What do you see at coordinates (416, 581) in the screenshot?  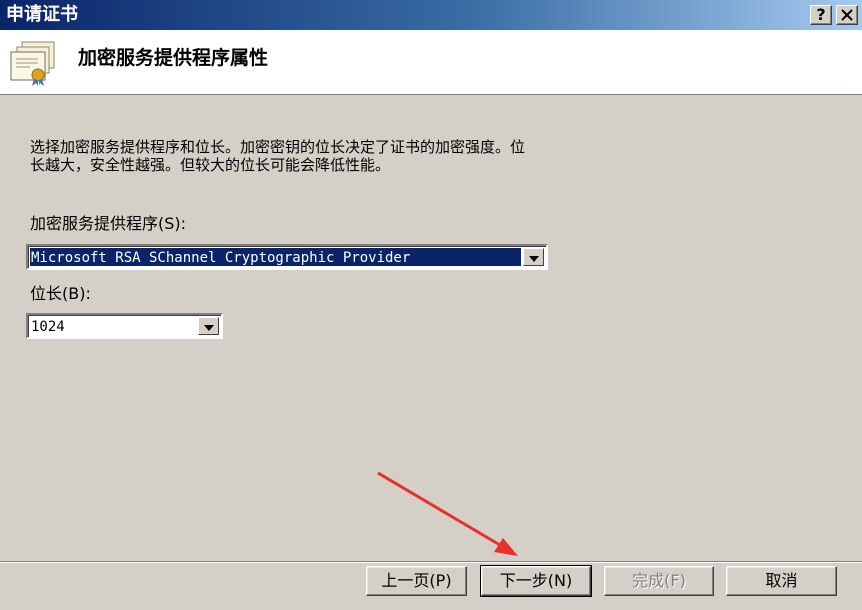 I see `back-button: 上一页(P)` at bounding box center [416, 581].